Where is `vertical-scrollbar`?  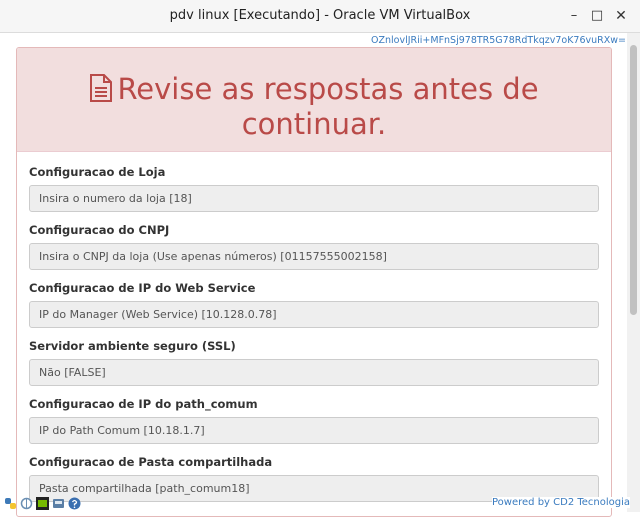 vertical-scrollbar is located at coordinates (633, 272).